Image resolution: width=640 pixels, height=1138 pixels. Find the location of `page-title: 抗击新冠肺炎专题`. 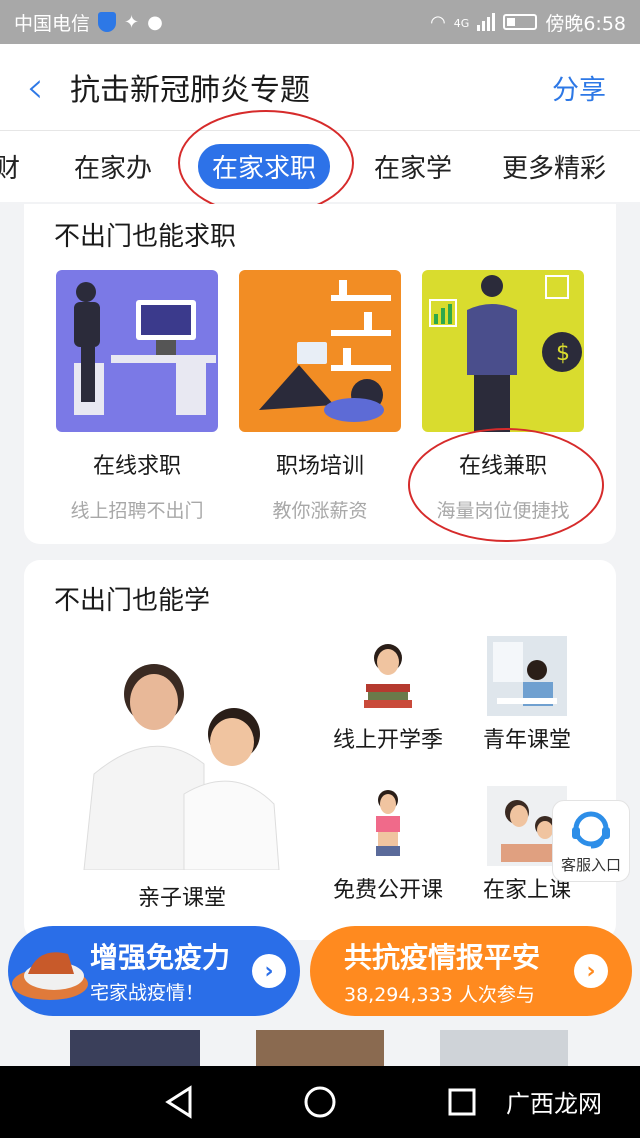

page-title: 抗击新冠肺炎专题 is located at coordinates (190, 90).